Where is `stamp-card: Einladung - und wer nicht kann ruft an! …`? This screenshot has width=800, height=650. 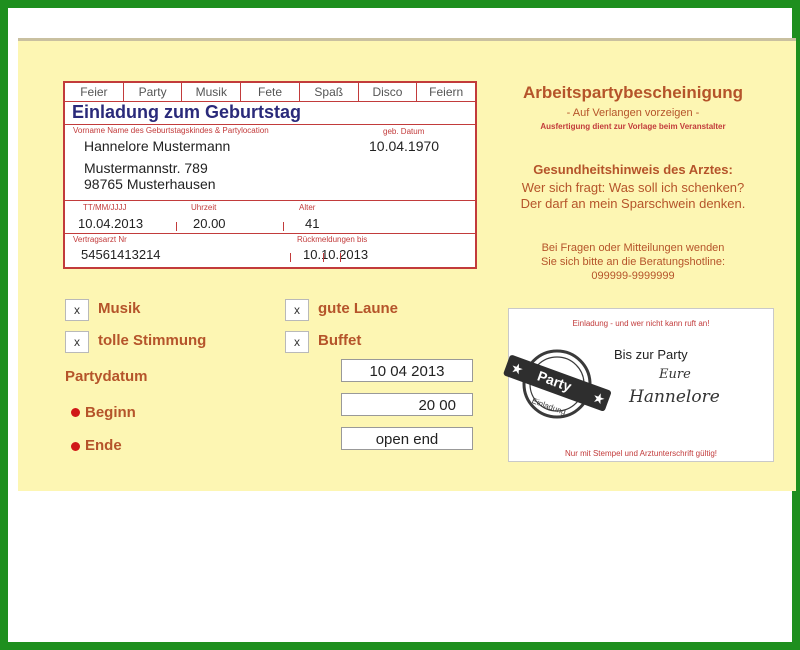
stamp-card: Einladung - und wer nicht kann ruft an! … is located at coordinates (638, 385).